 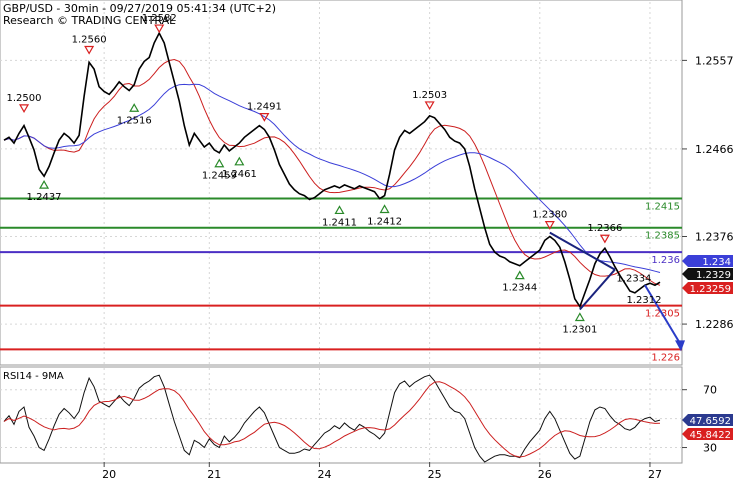 I want to click on price-label-16: 1.2312, so click(x=643, y=300).